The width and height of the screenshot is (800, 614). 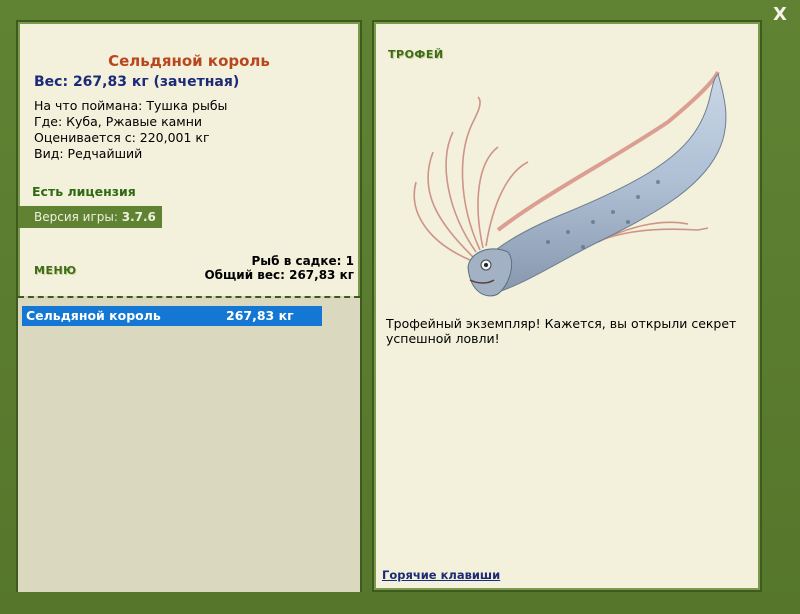 What do you see at coordinates (122, 137) in the screenshot?
I see `valued-from-text: Оценивается с: 220,001 кг` at bounding box center [122, 137].